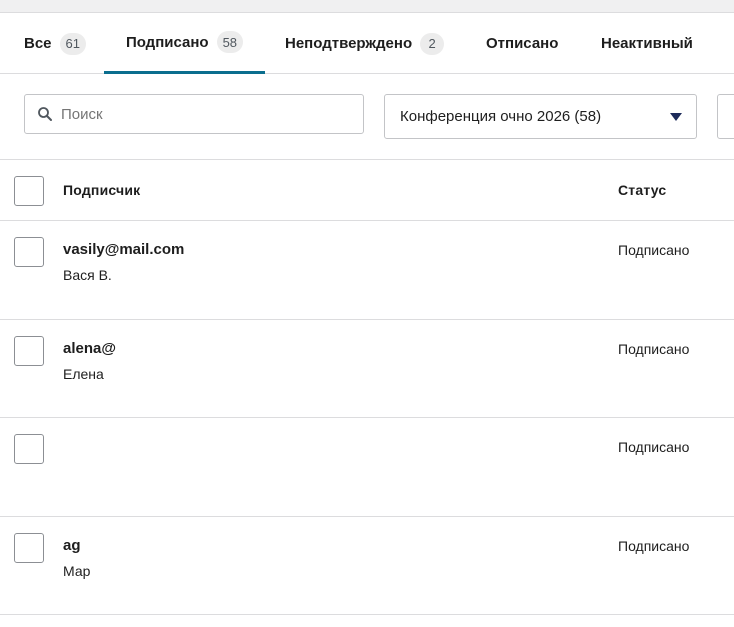 The height and width of the screenshot is (627, 734). I want to click on subscriber-email: alena@, so click(89, 348).